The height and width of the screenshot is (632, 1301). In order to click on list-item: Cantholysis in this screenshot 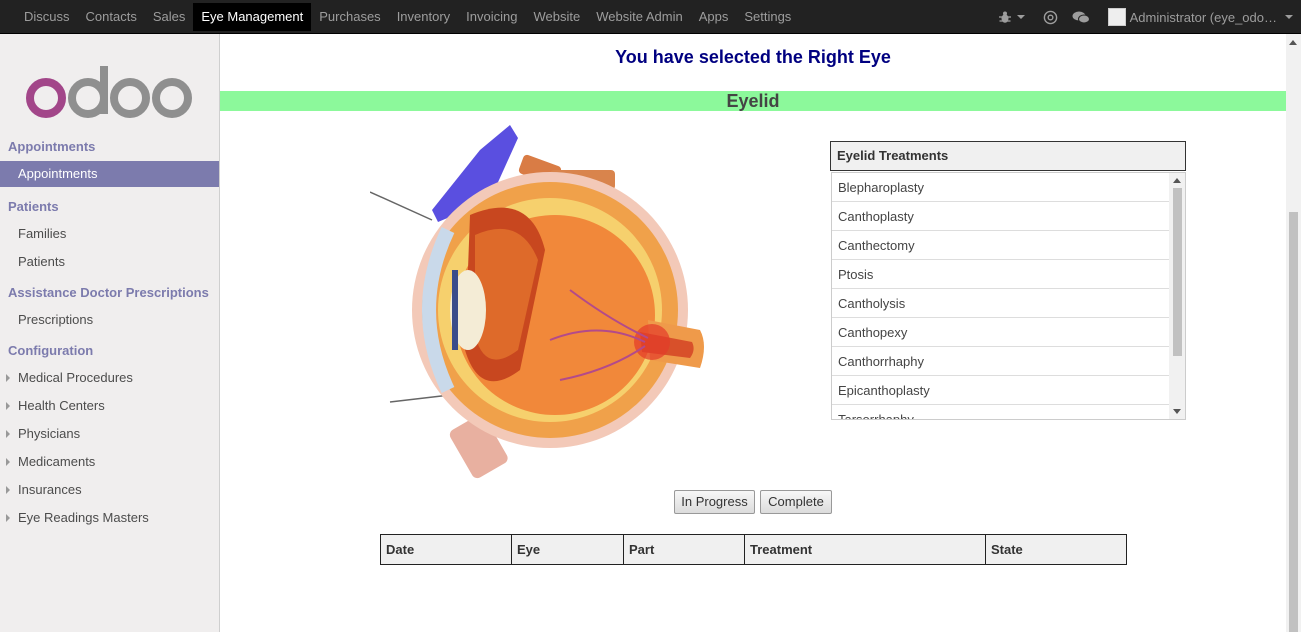, I will do `click(1000, 303)`.